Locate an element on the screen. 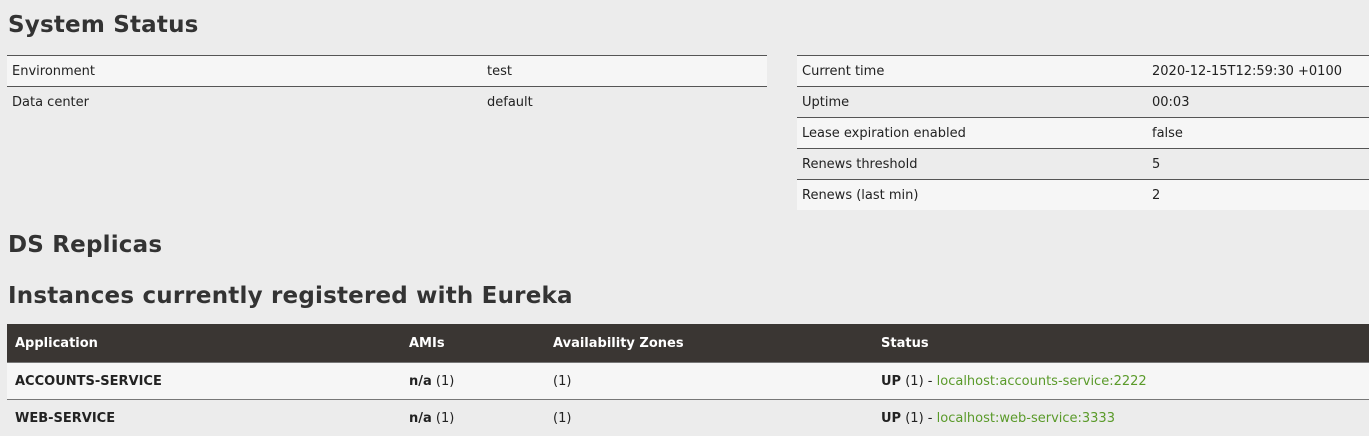  info-key: Lease expiration enabled is located at coordinates (972, 133).